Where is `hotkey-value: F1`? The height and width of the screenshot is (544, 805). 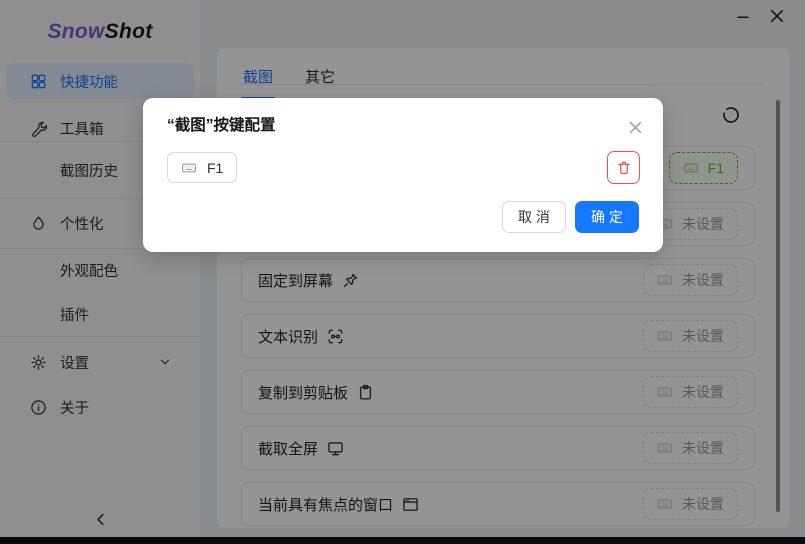 hotkey-value: F1 is located at coordinates (215, 167).